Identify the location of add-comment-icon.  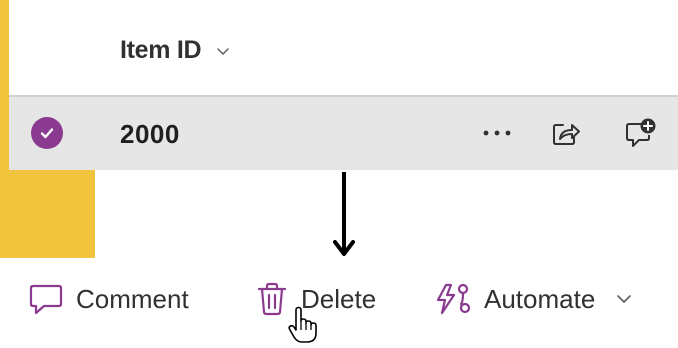
(641, 132).